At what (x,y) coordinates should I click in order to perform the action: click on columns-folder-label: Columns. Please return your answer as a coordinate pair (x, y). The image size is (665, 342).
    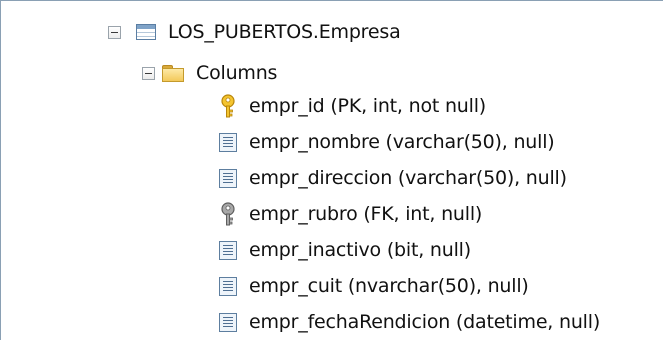
    Looking at the image, I should click on (237, 73).